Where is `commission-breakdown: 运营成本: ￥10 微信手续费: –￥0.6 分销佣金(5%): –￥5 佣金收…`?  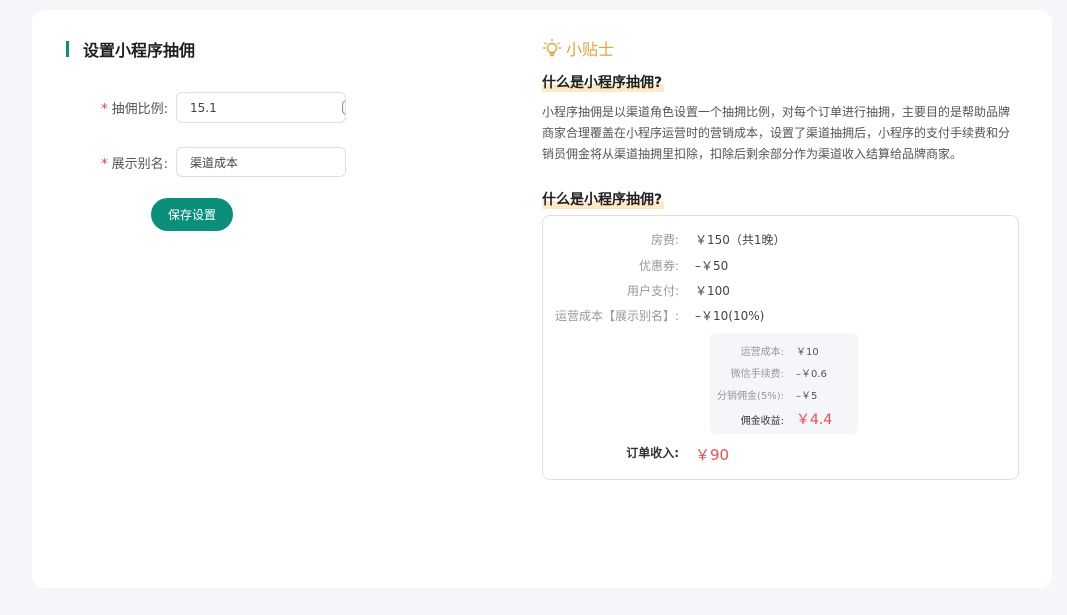 commission-breakdown: 运营成本: ￥10 微信手续费: –￥0.6 分销佣金(5%): –￥5 佣金收… is located at coordinates (784, 383).